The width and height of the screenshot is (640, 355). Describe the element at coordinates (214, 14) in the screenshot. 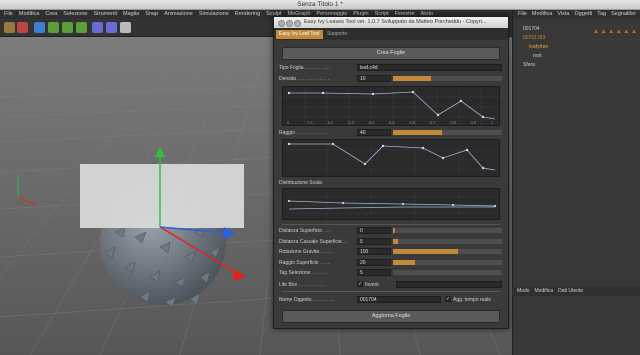

I see `menu-item: Simulazione` at that location.